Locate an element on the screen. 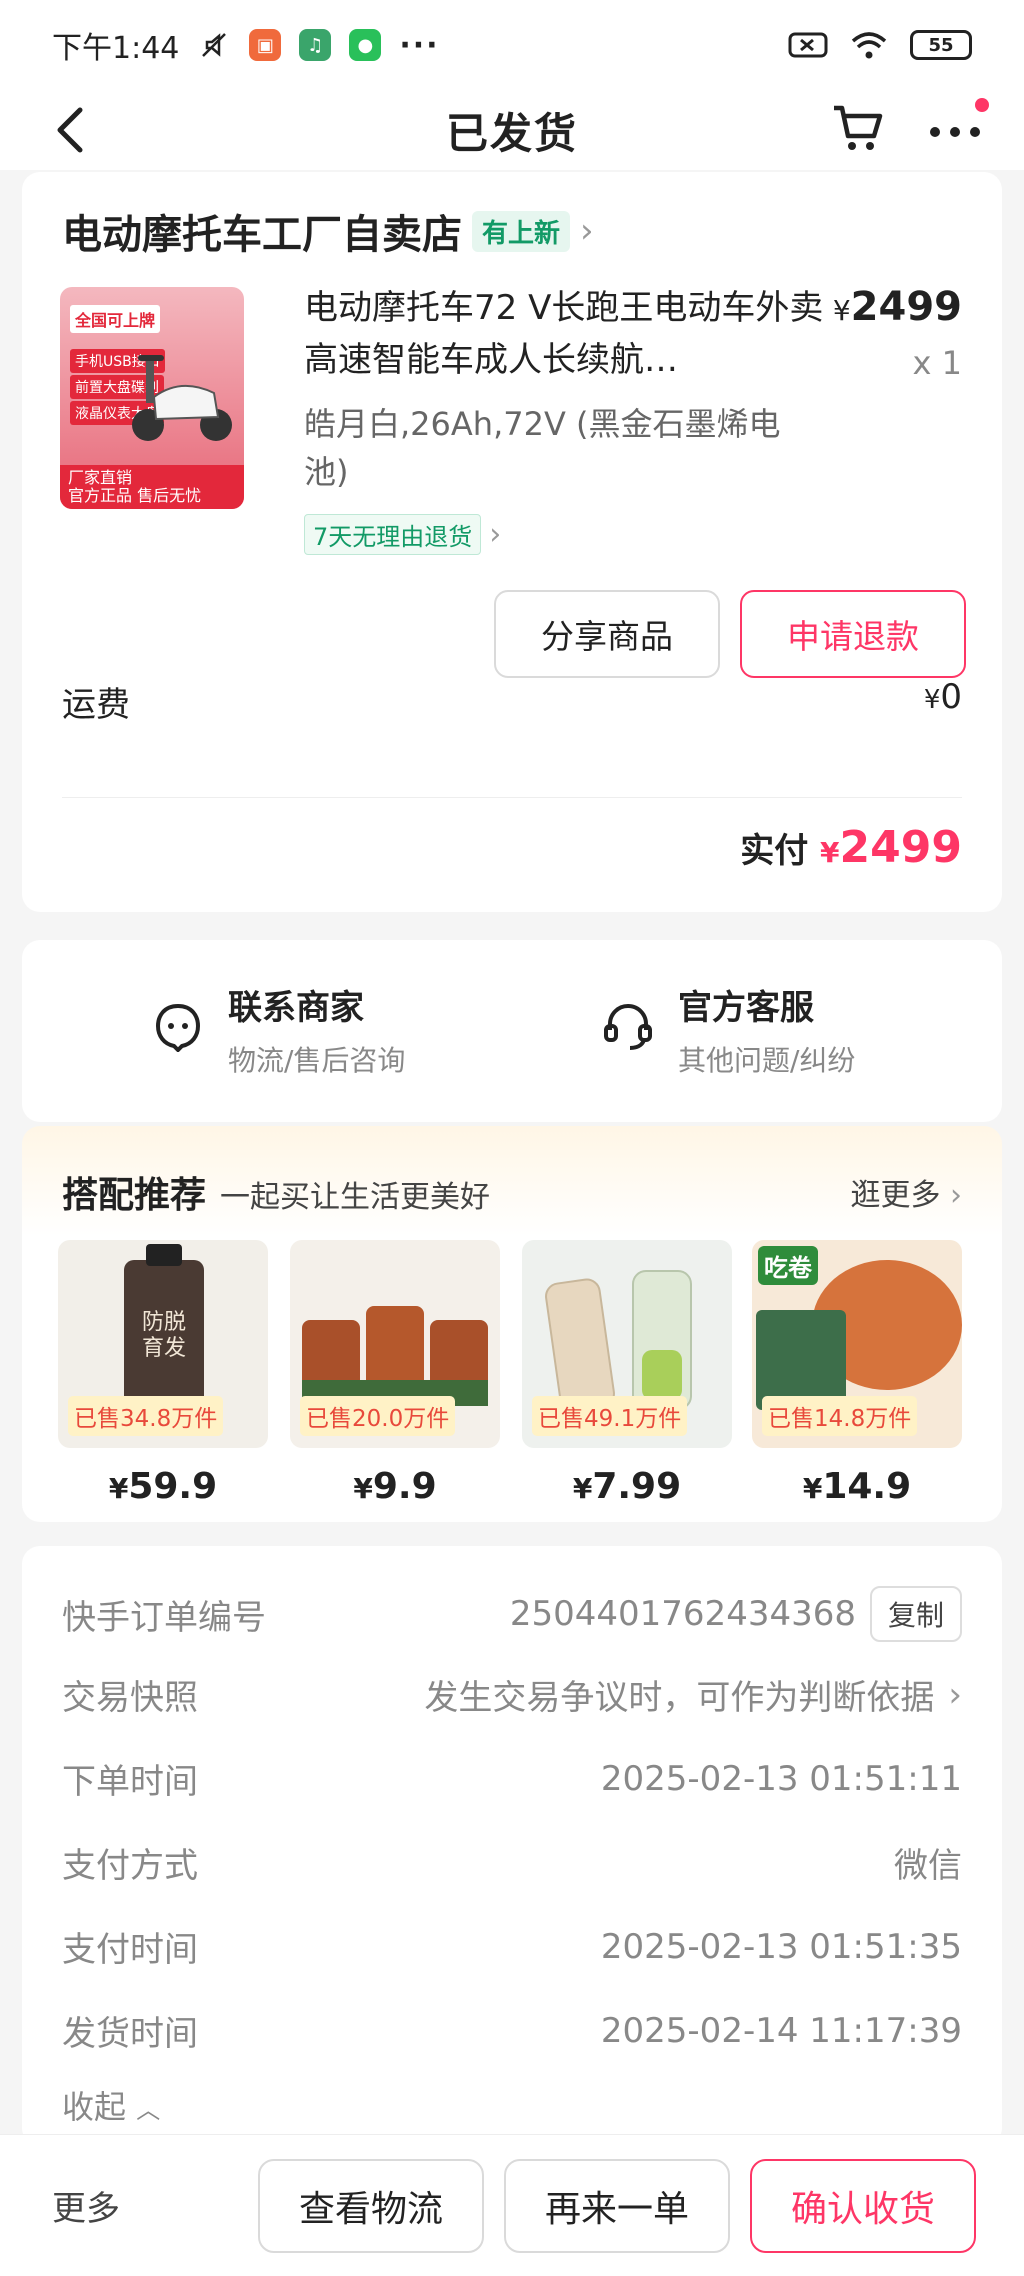 The image size is (1024, 2276). ship-time-value: 2025-02-14 11:17:39 is located at coordinates (781, 2030).